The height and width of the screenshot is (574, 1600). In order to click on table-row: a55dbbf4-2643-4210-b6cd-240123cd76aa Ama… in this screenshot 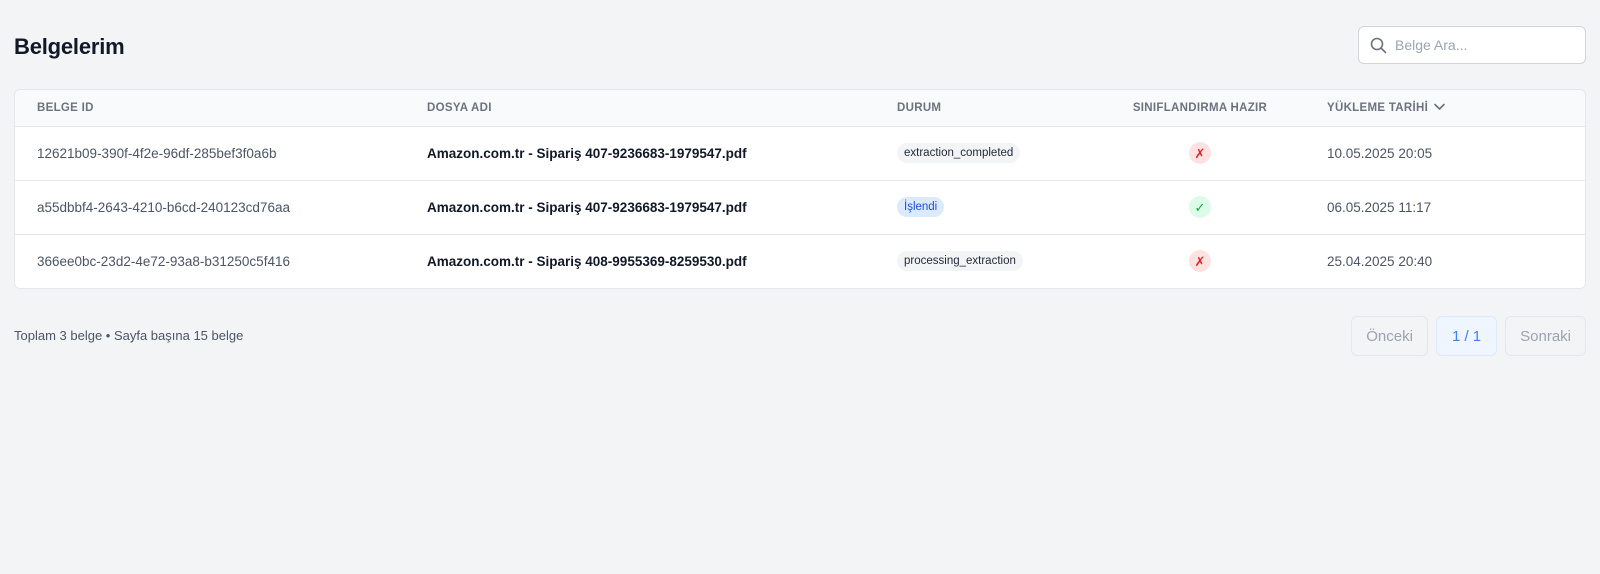, I will do `click(800, 206)`.